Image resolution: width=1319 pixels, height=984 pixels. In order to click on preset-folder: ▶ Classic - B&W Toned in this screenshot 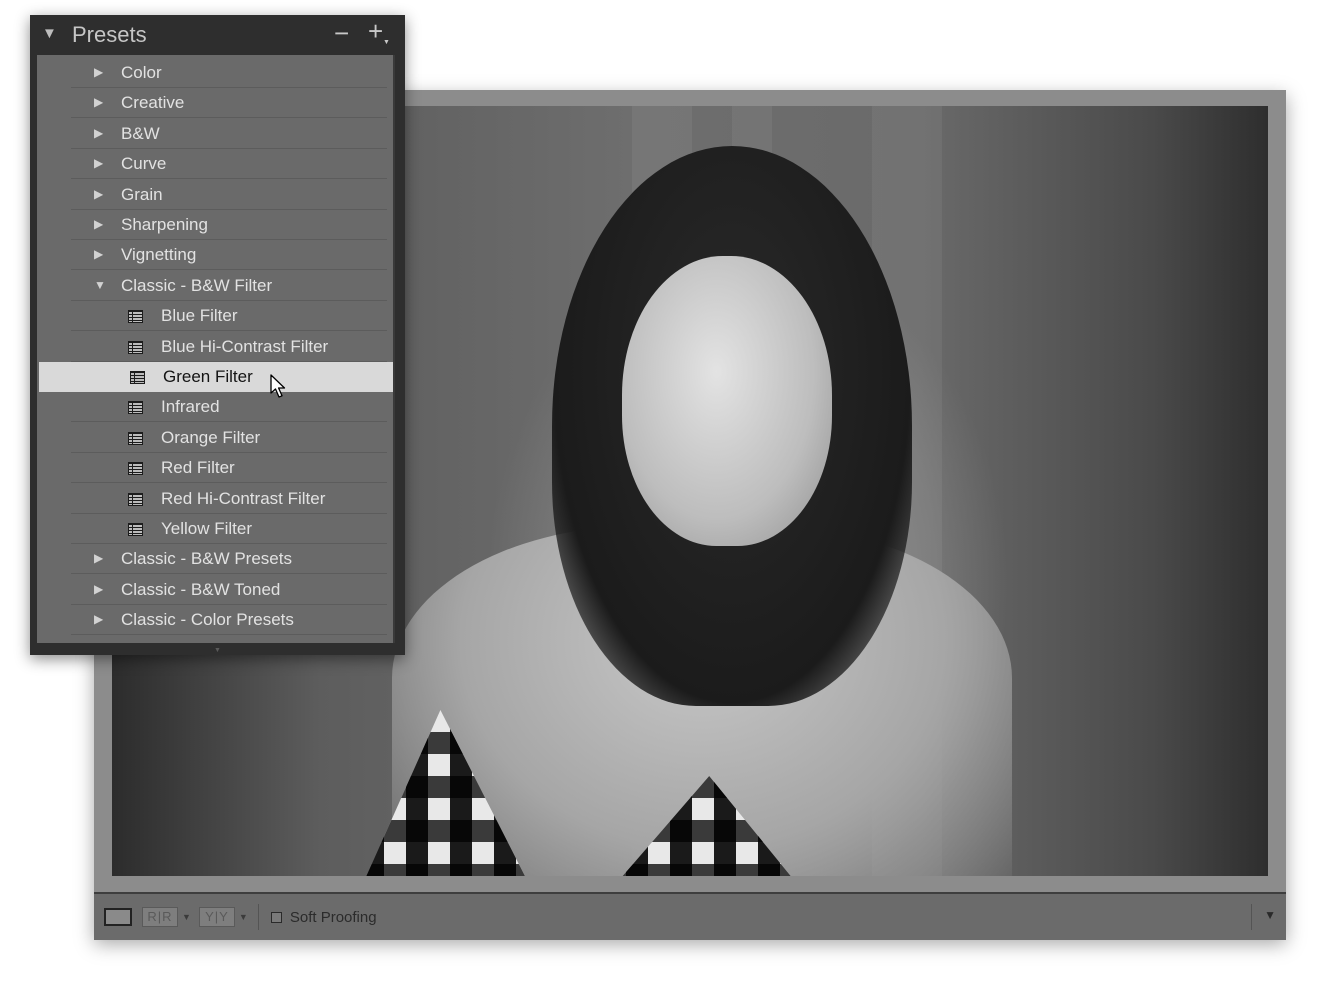, I will do `click(215, 590)`.